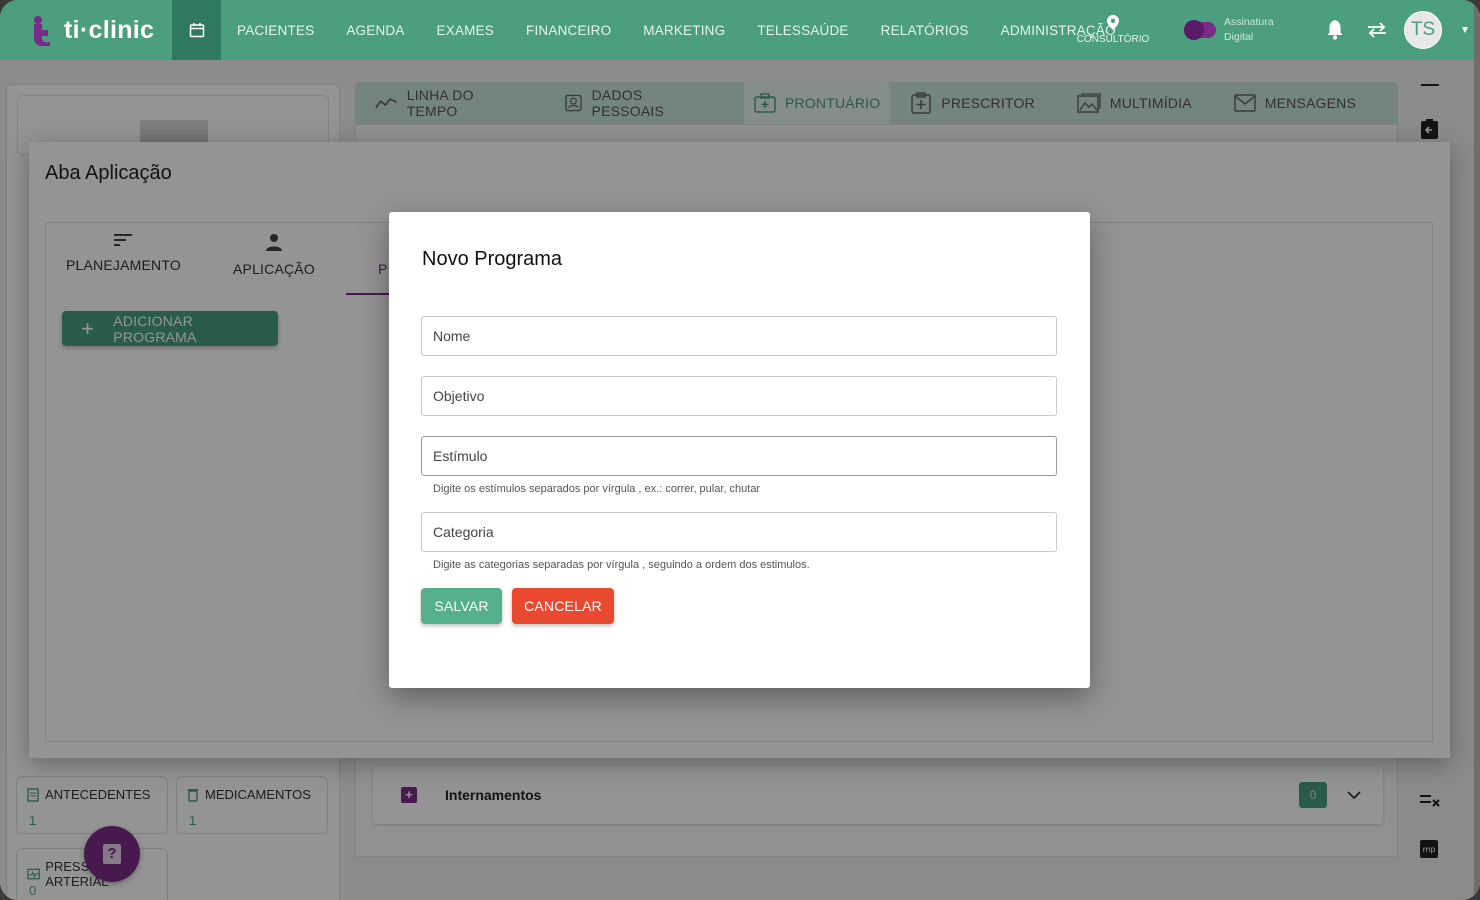 This screenshot has height=900, width=1480. I want to click on objetivo-input, so click(739, 396).